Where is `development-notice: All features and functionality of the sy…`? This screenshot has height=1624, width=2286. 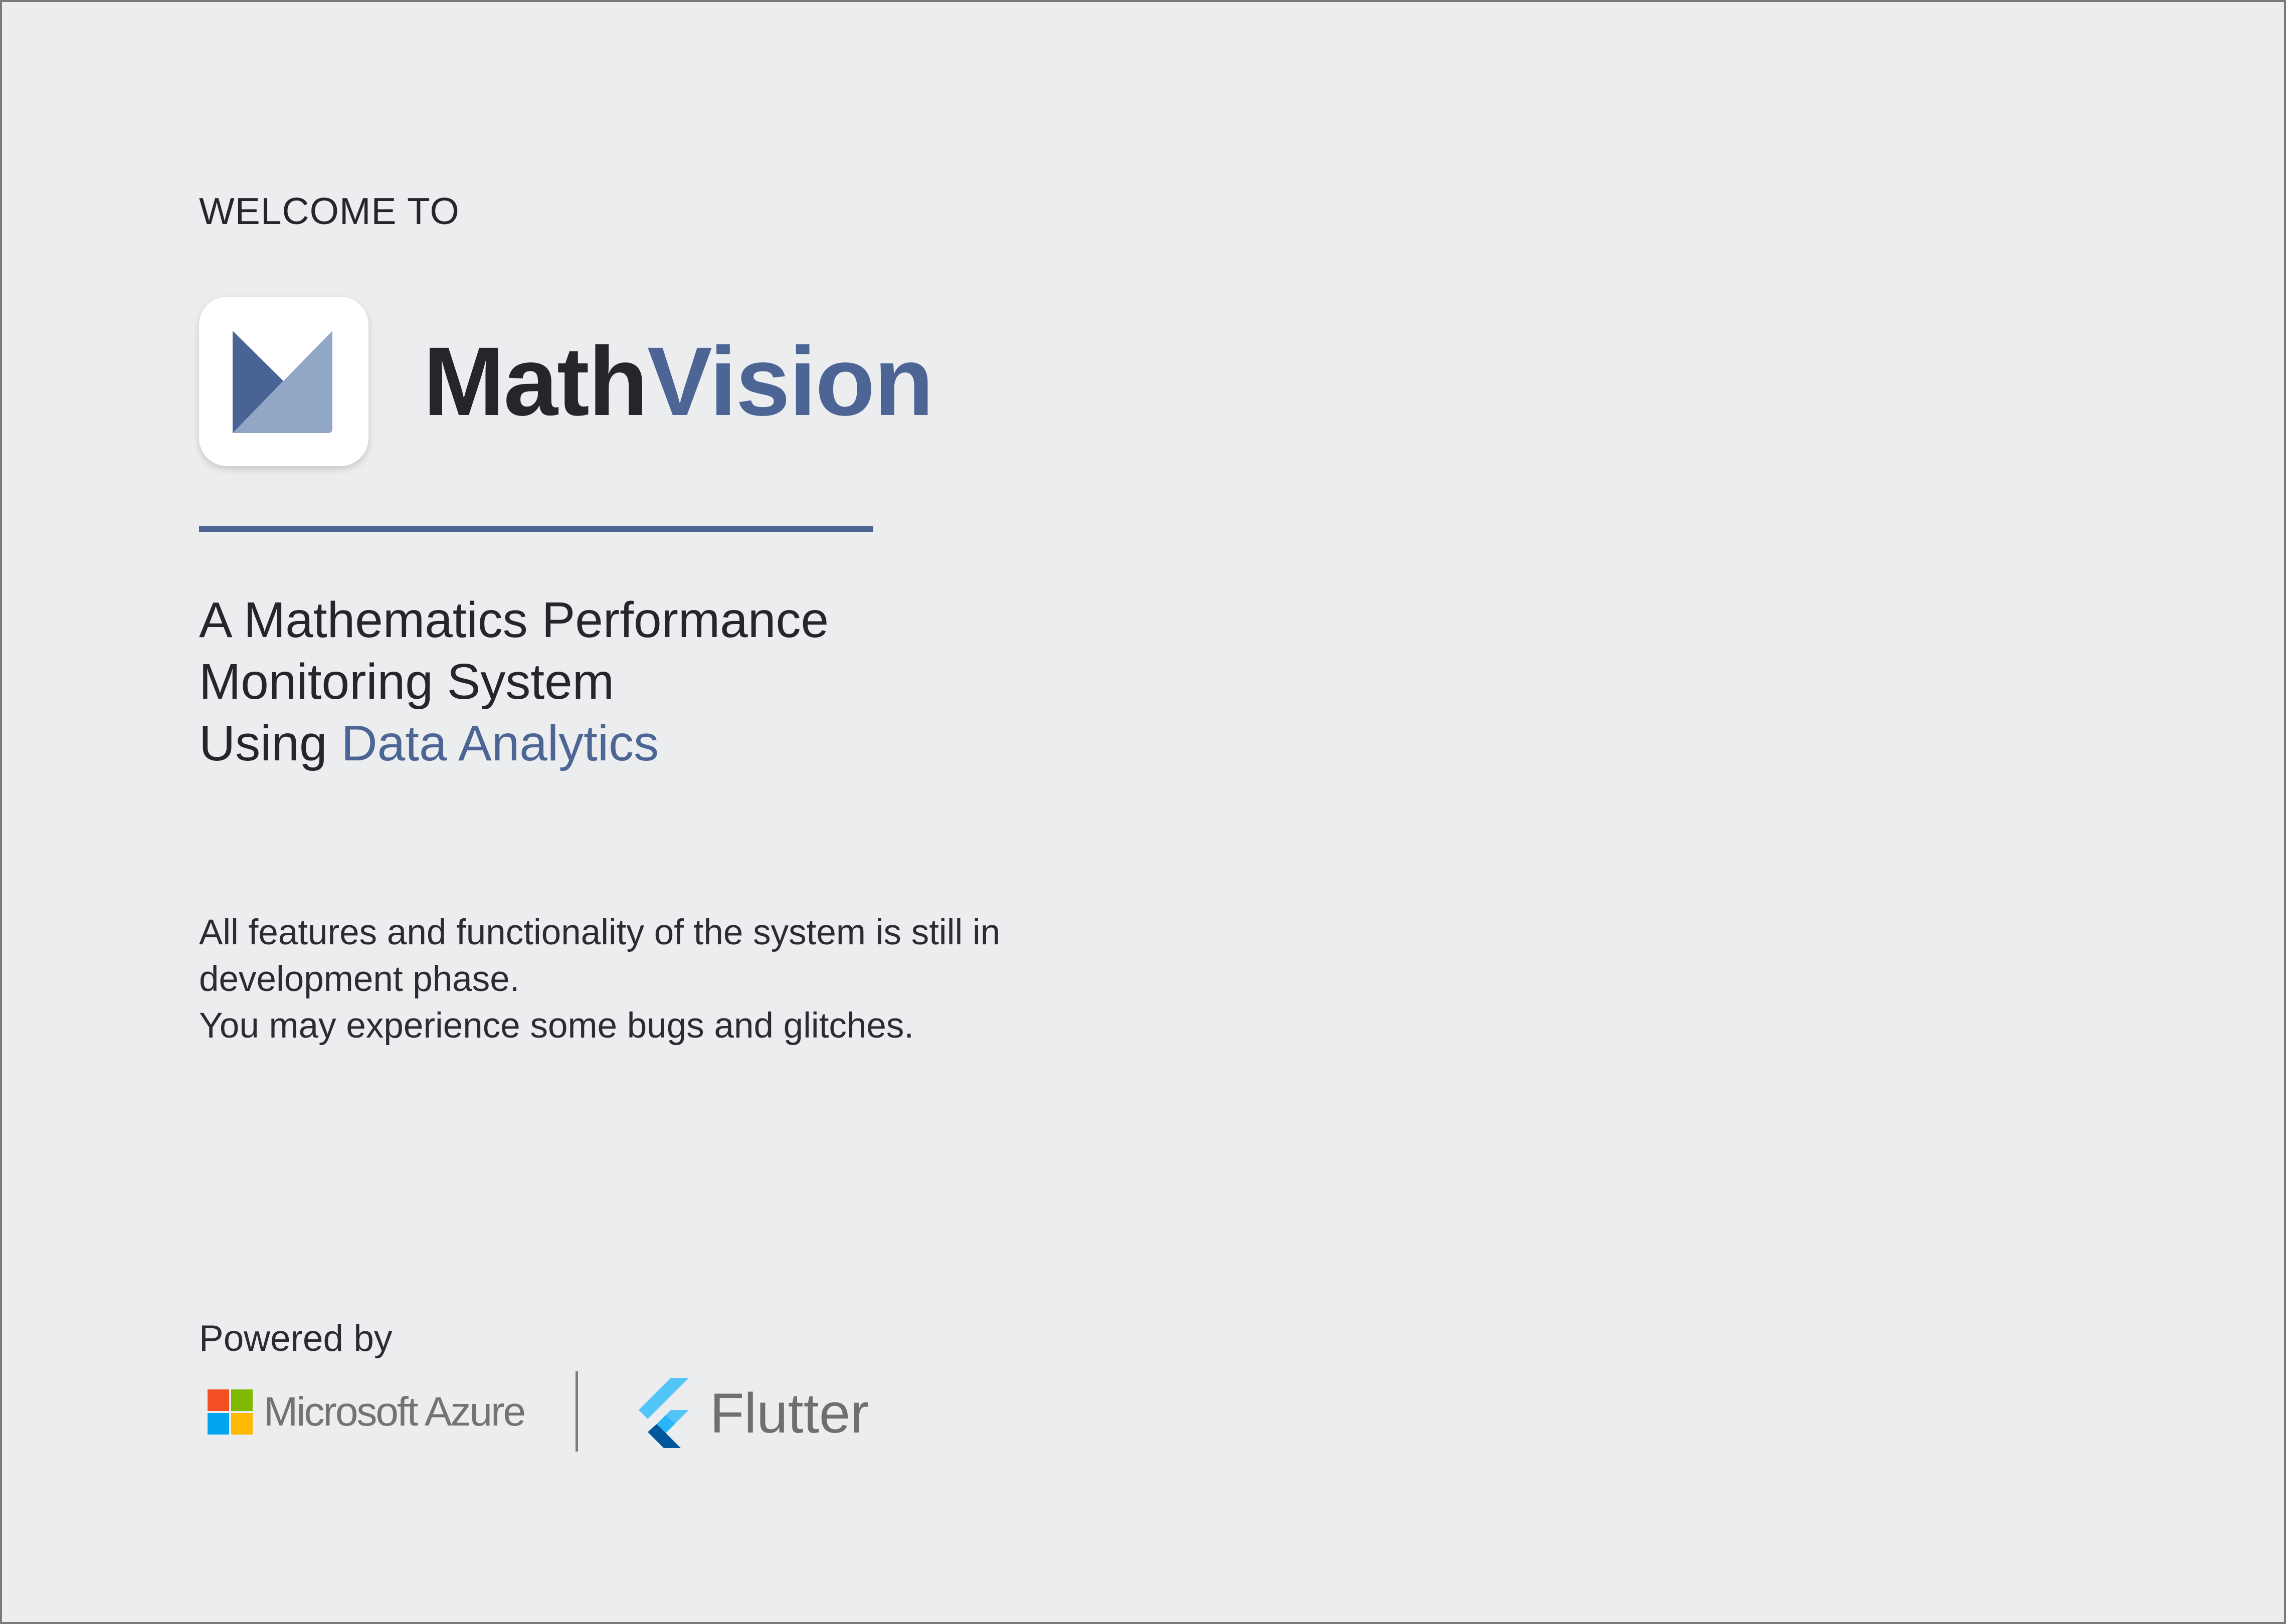
development-notice: All features and functionality of the sy… is located at coordinates (599, 979).